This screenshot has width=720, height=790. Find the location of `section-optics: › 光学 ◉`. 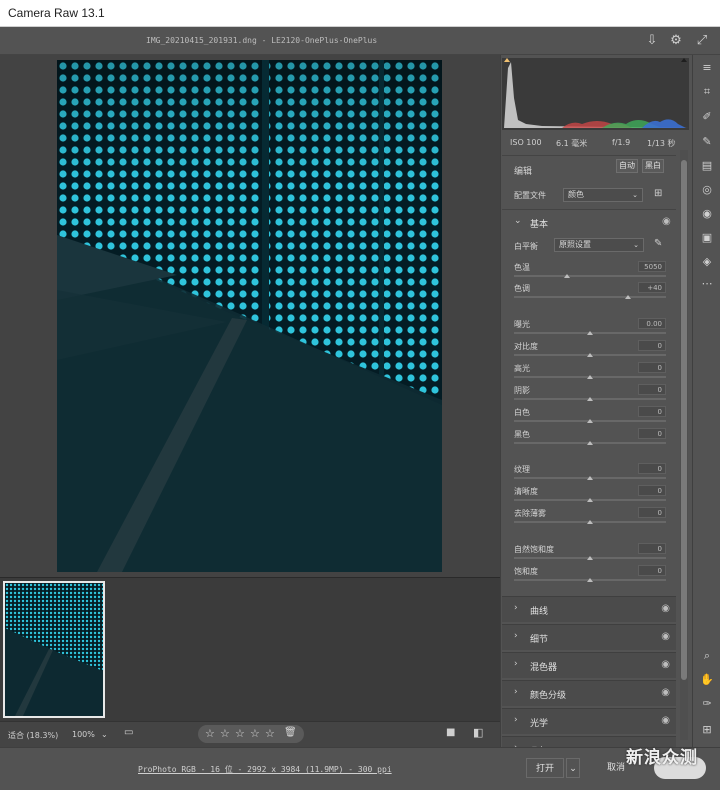

section-optics: › 光学 ◉ is located at coordinates (589, 721).